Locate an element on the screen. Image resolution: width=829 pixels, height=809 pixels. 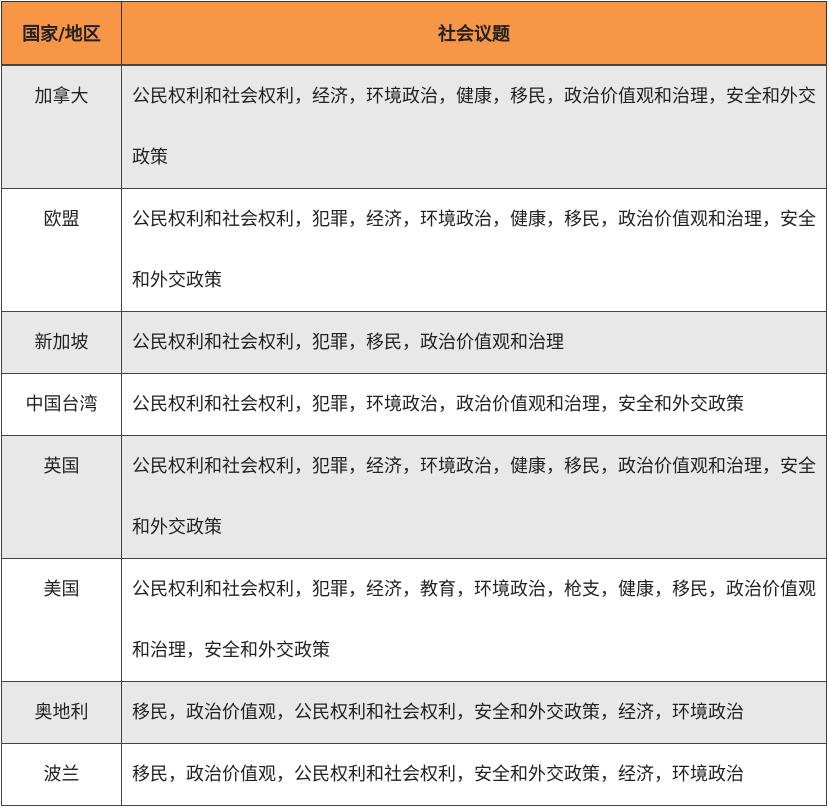
table-row: 波兰 移民，政治价值观，公民权利和社会权利，安全和外交政策，经济，环境政治 is located at coordinates (414, 774).